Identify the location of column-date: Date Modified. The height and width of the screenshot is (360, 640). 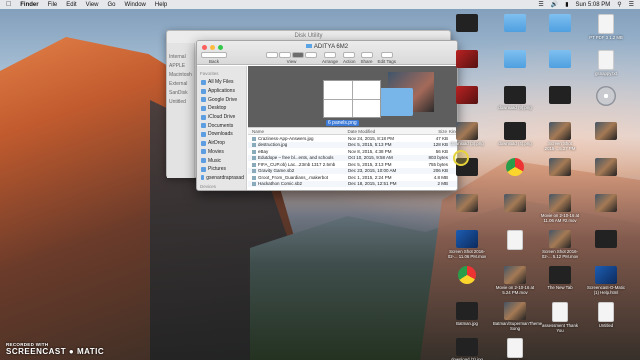
(383, 131).